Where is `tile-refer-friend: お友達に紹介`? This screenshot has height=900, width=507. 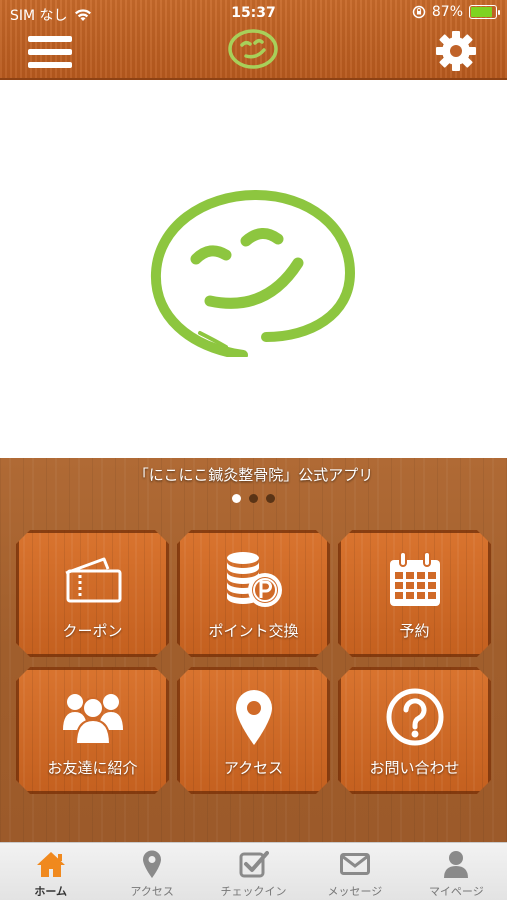
tile-refer-friend: お友達に紹介 is located at coordinates (92, 730).